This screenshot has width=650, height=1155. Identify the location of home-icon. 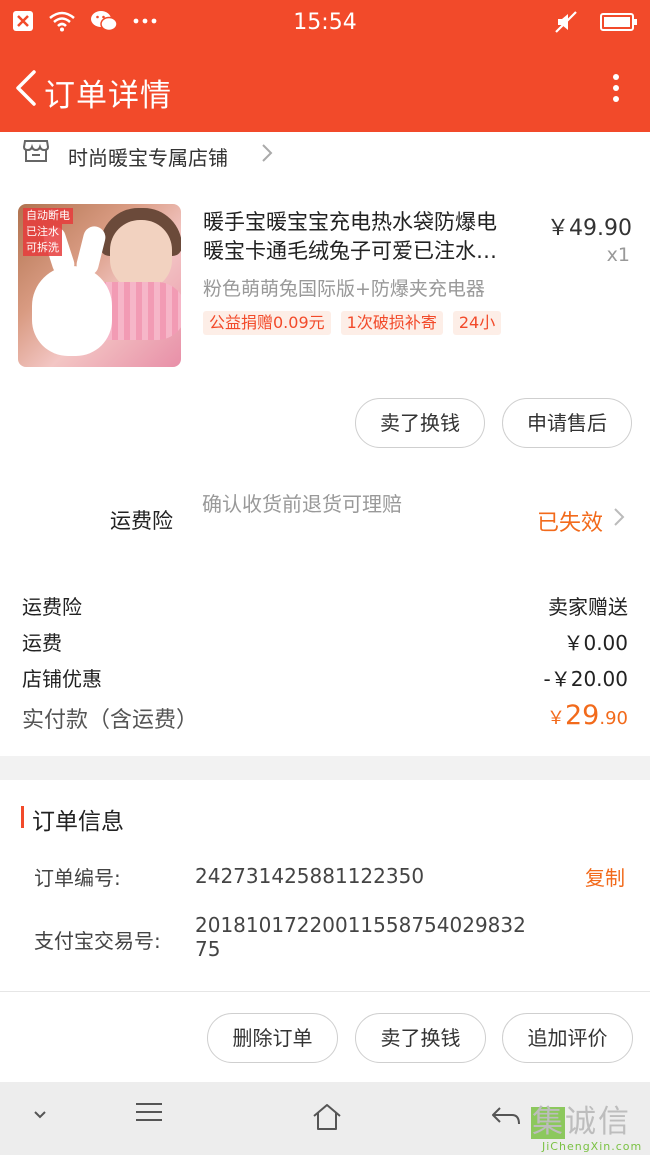
(327, 1117).